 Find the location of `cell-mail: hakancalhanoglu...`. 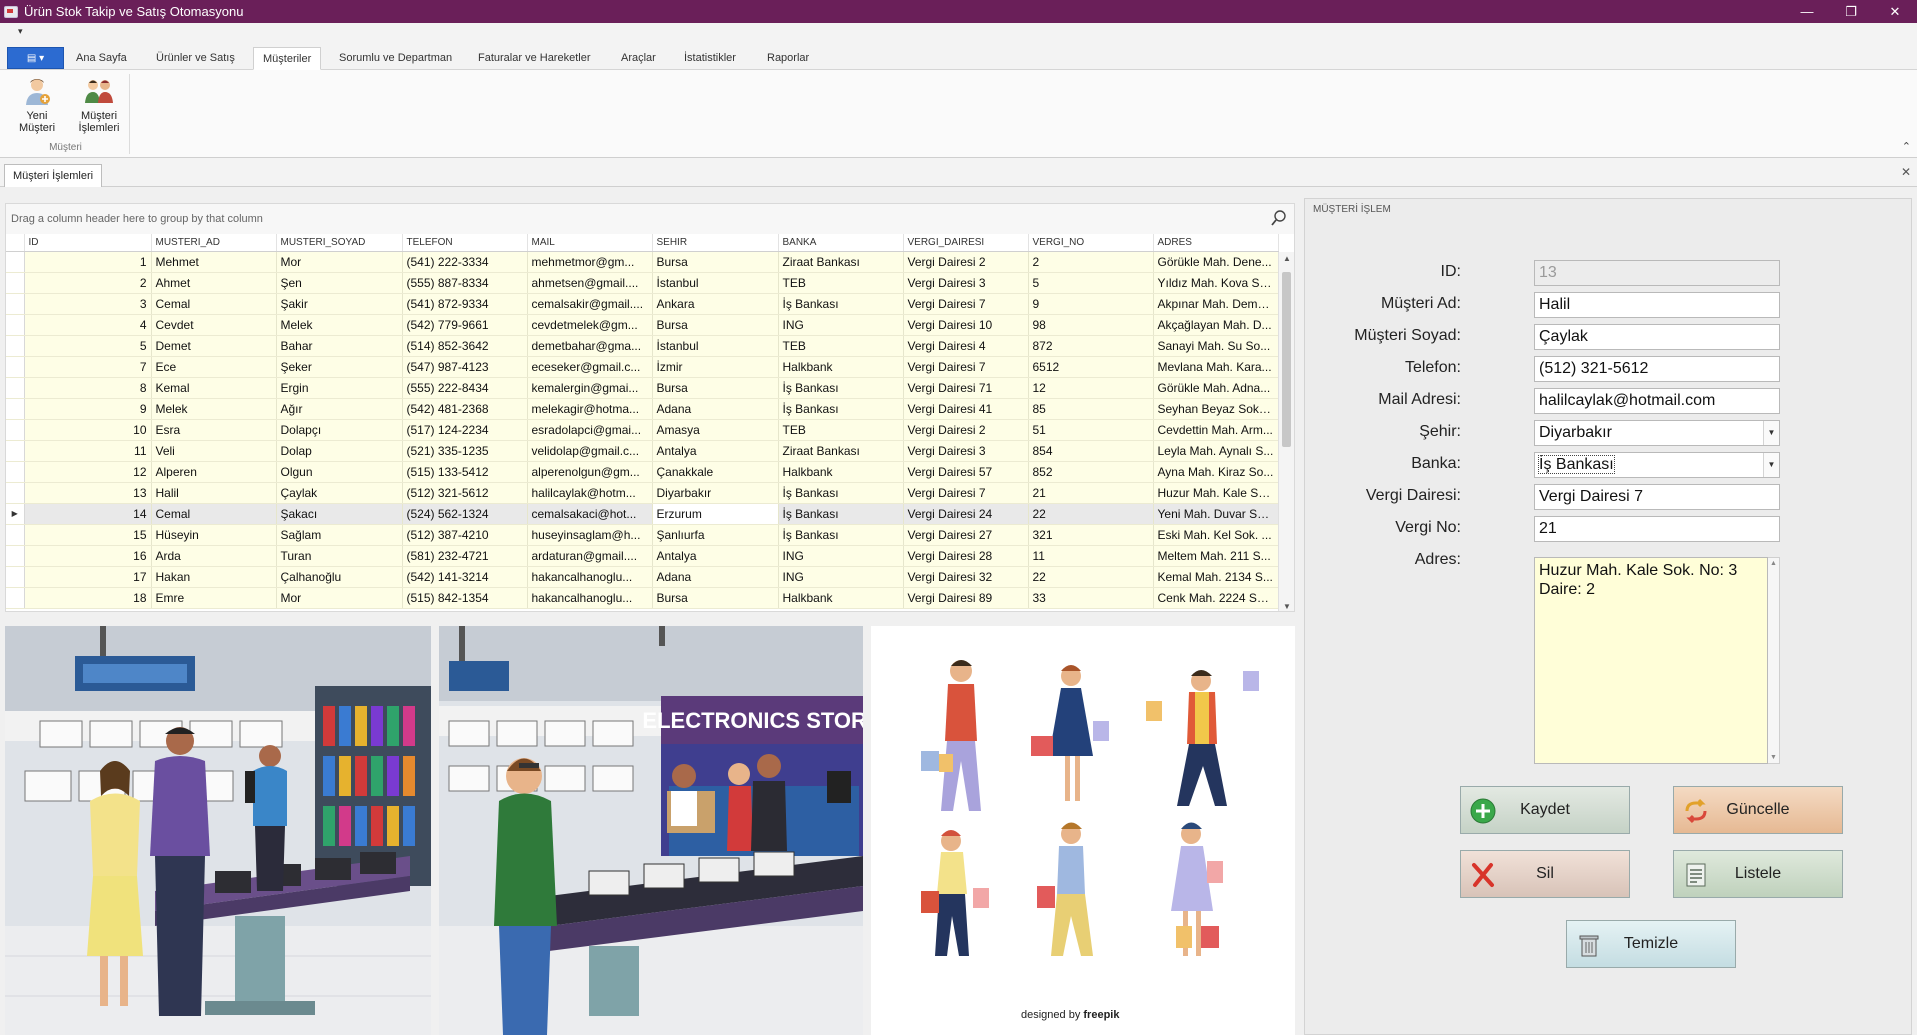

cell-mail: hakancalhanoglu... is located at coordinates (590, 577).